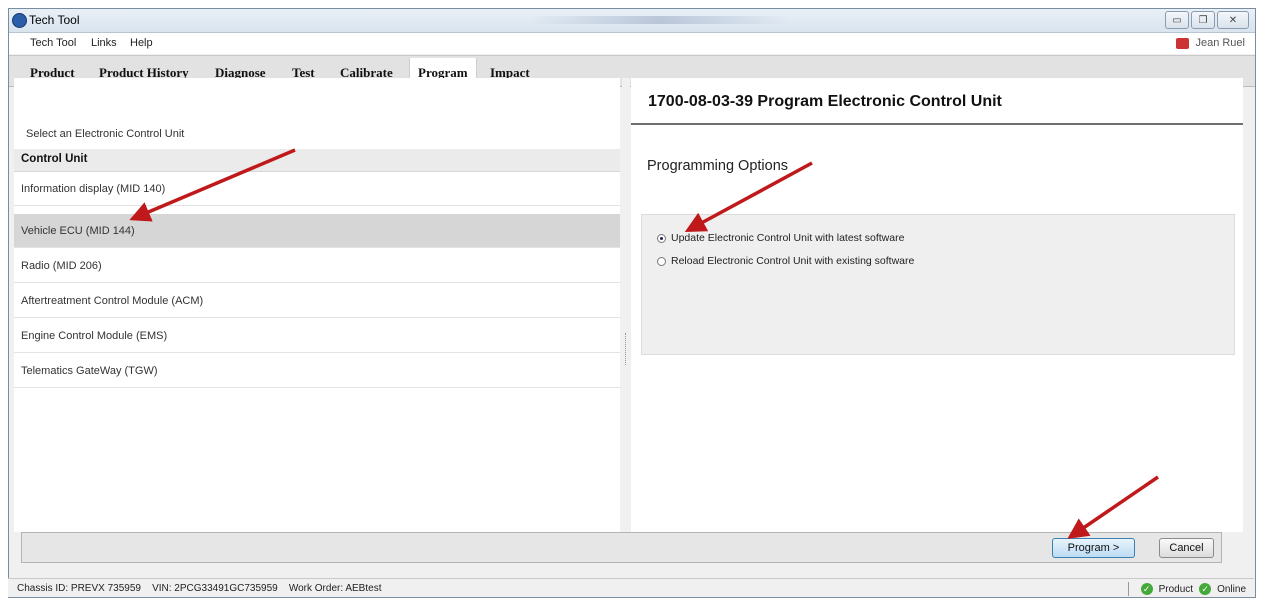 The image size is (1263, 600). I want to click on program-button: Program >, so click(1093, 548).